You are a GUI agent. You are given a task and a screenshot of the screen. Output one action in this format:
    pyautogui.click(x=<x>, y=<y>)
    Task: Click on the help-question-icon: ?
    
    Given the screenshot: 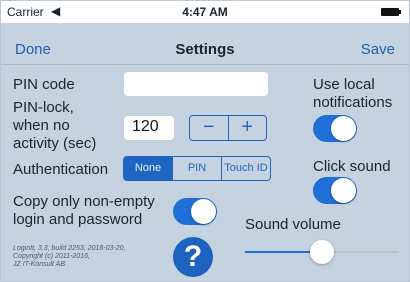 What is the action you would take?
    pyautogui.click(x=193, y=257)
    